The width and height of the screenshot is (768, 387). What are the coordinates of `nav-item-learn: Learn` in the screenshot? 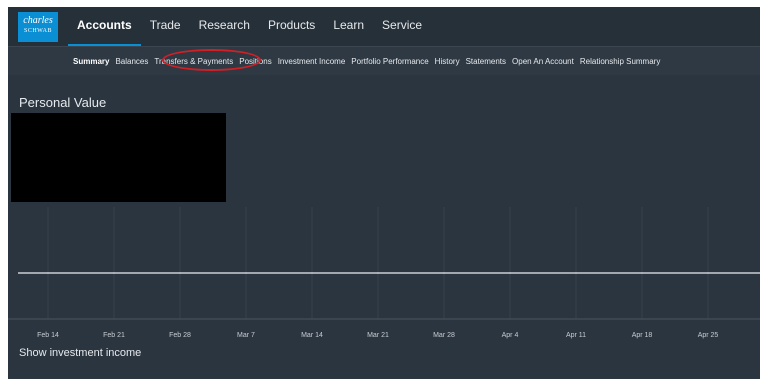 It's located at (348, 26).